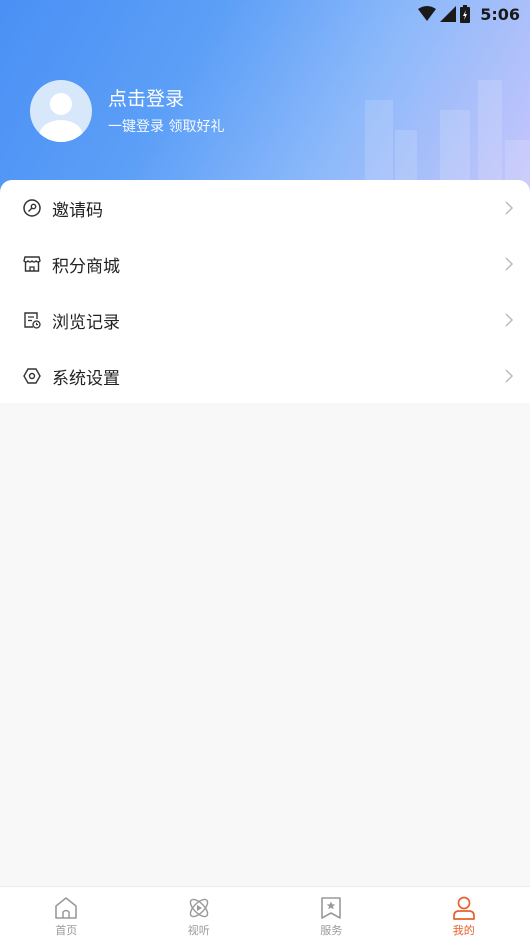 This screenshot has height=940, width=530. I want to click on menu-item-label: 邀请码, so click(77, 210).